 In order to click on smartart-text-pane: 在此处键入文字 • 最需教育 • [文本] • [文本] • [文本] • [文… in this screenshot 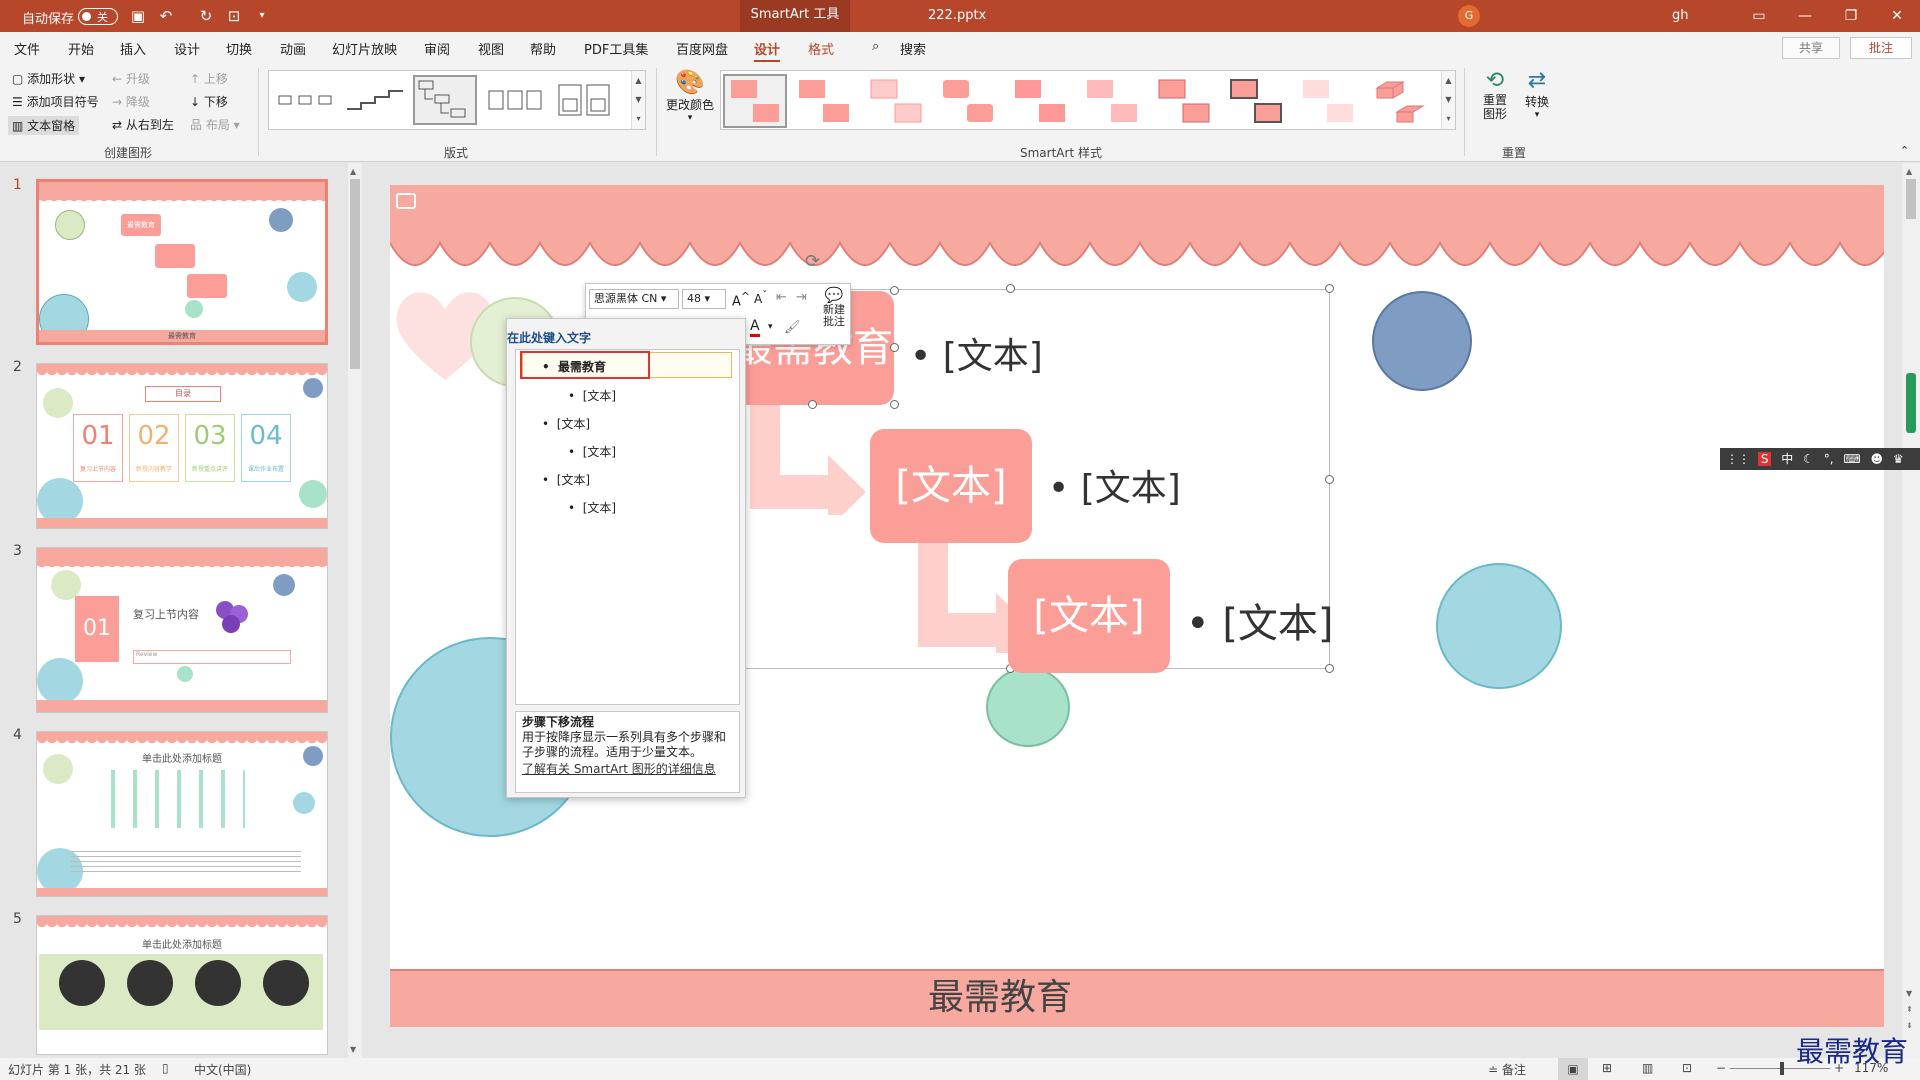, I will do `click(626, 558)`.